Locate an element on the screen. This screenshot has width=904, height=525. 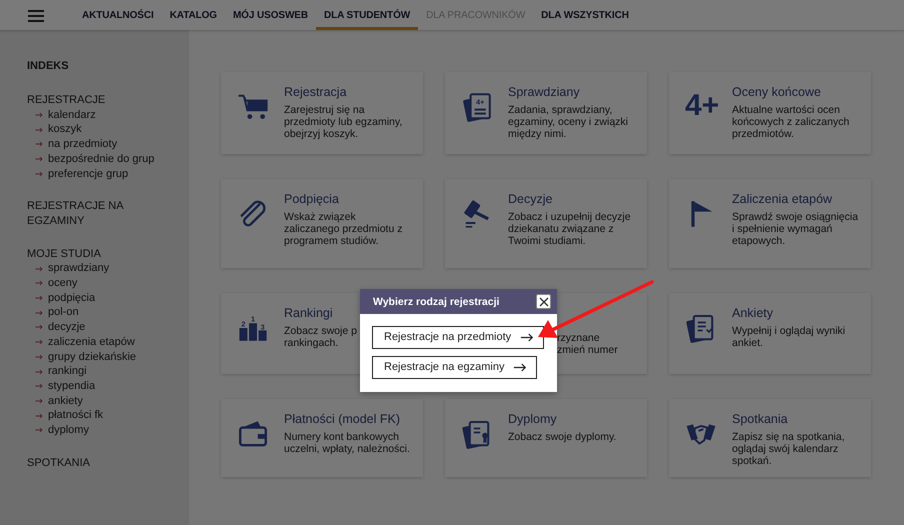
tile-card: Spotkania Zapisz się na spotkania, oglądaj swój kalendarz spotkań. is located at coordinates (770, 438).